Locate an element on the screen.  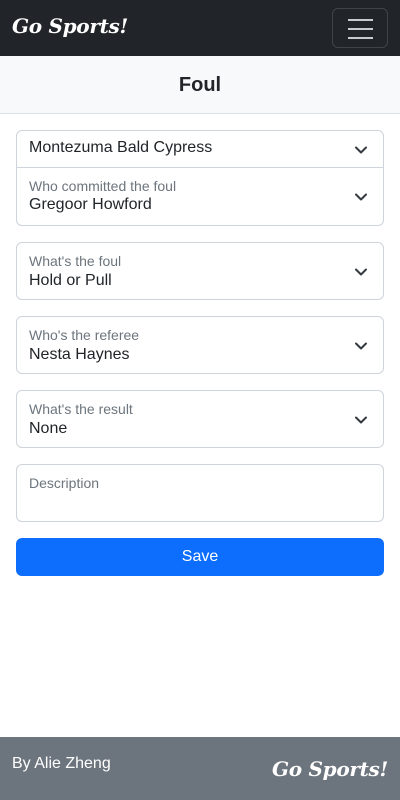
footer: By Alie Zheng Go Sports! is located at coordinates (200, 768).